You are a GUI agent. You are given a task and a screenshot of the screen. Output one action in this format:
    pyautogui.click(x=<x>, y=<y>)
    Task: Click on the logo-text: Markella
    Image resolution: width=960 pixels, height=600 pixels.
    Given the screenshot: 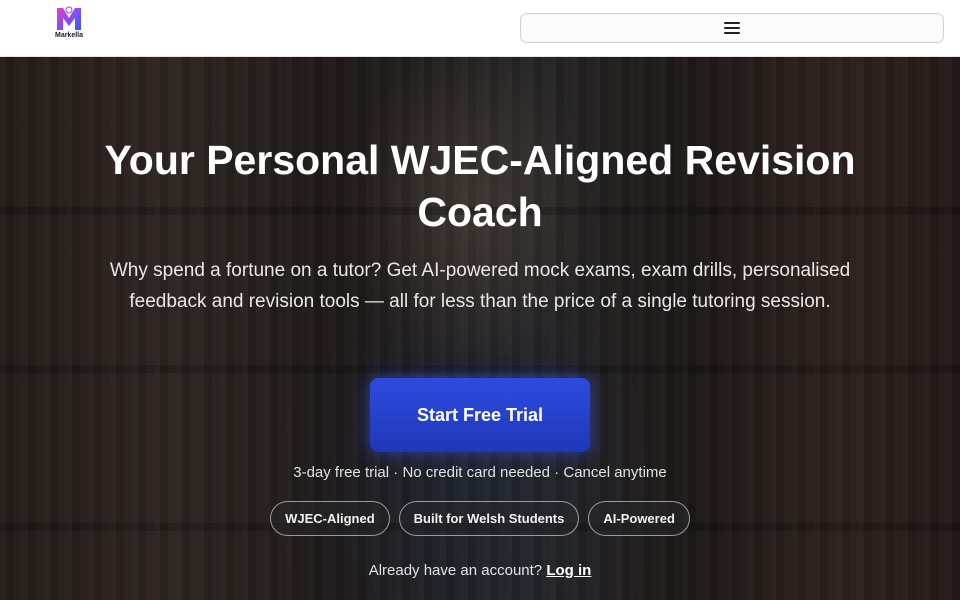 What is the action you would take?
    pyautogui.click(x=69, y=35)
    